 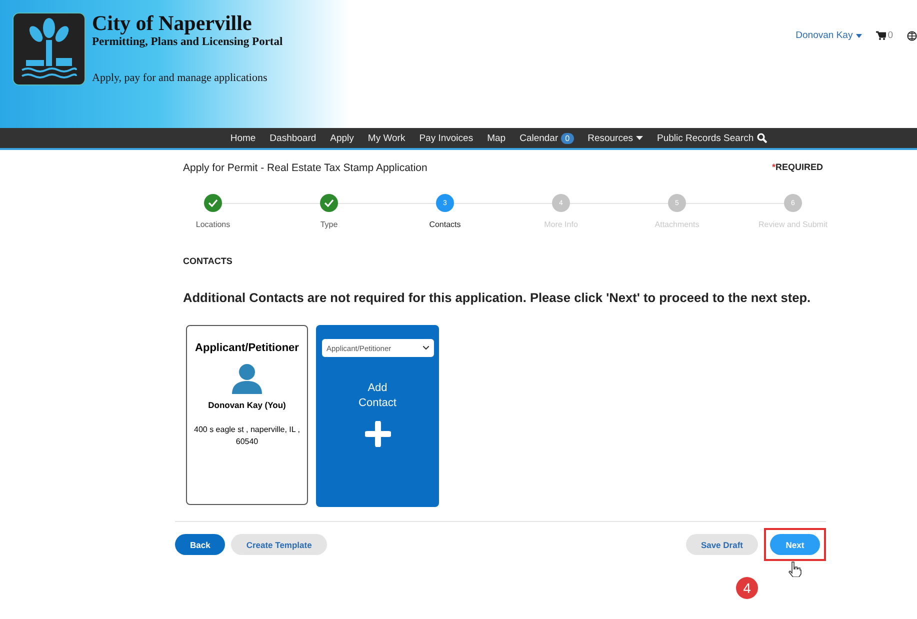 What do you see at coordinates (547, 138) in the screenshot?
I see `nav-link: Calendar 0` at bounding box center [547, 138].